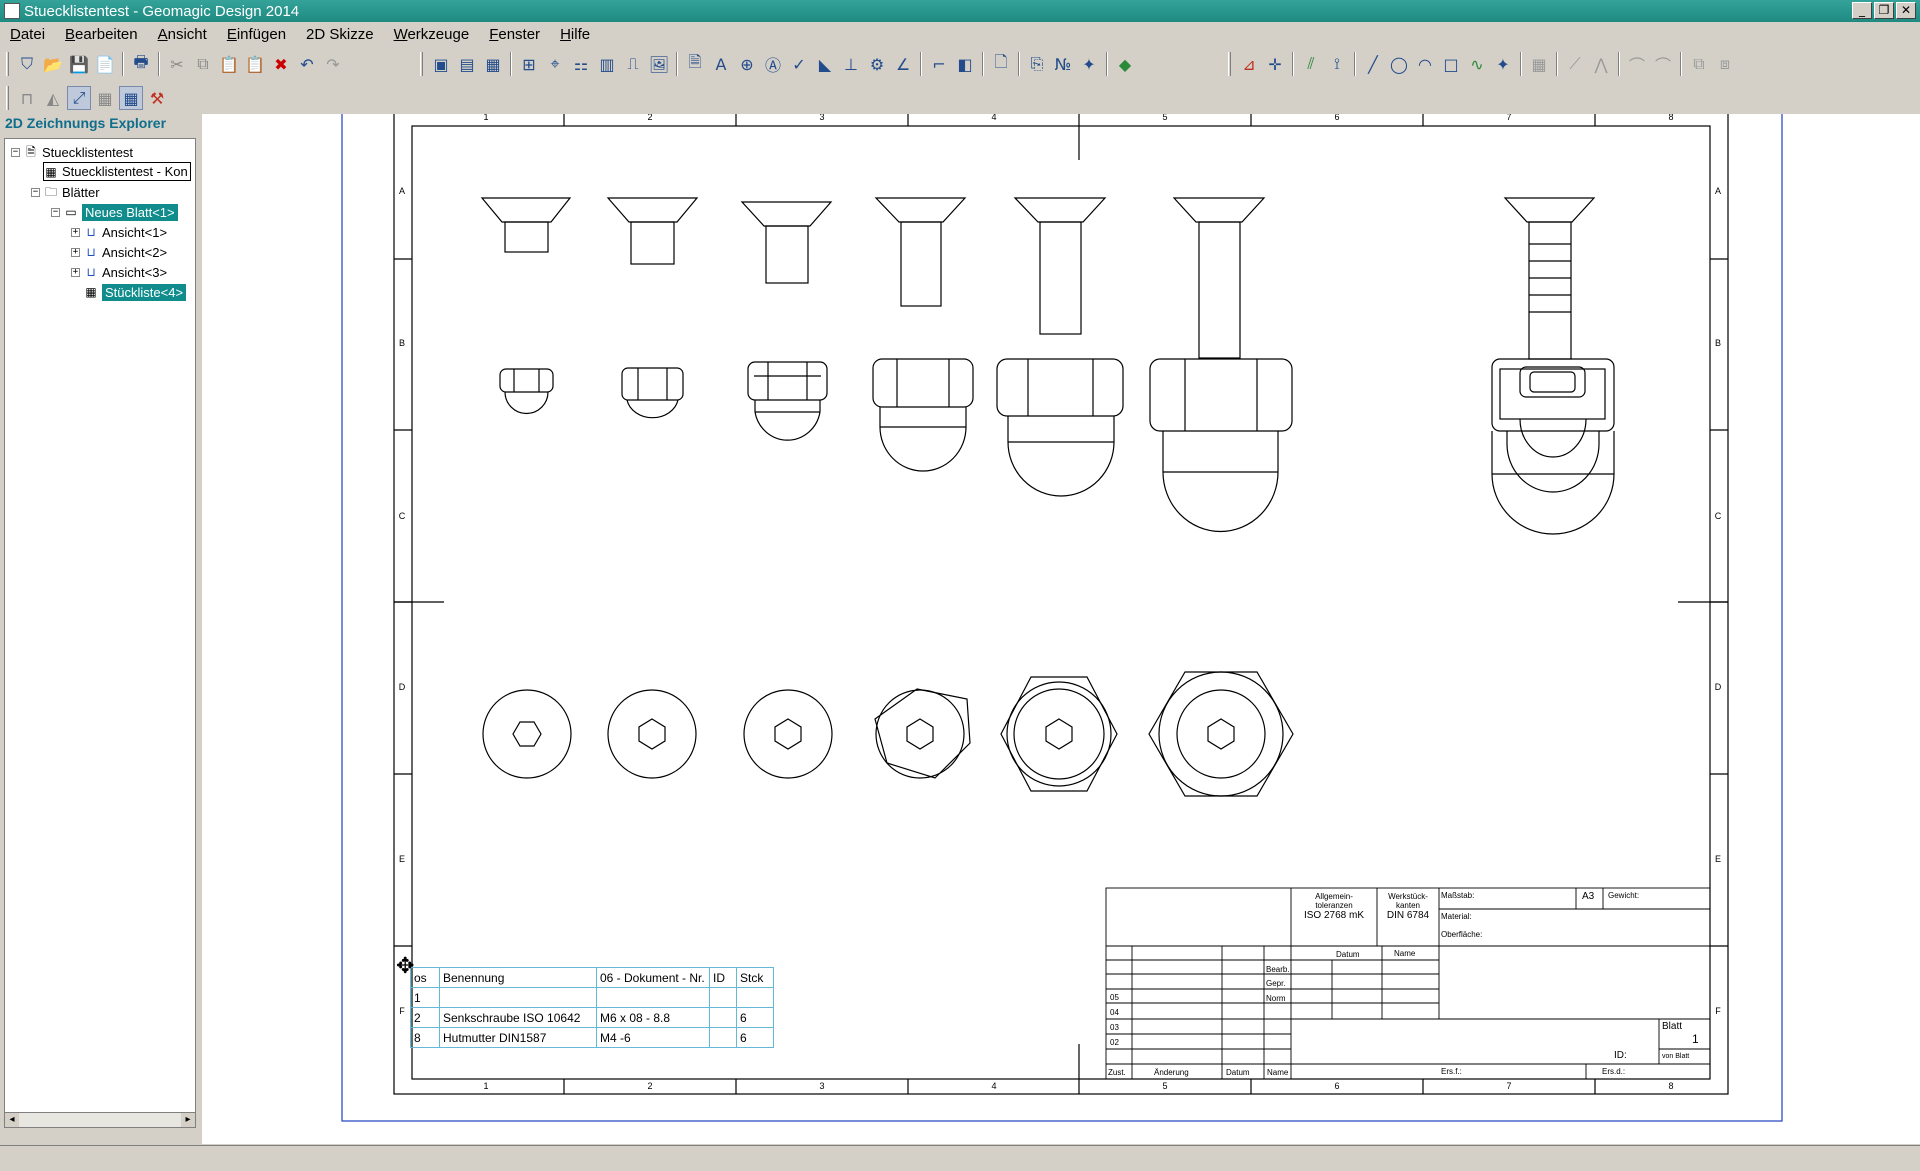 The height and width of the screenshot is (1171, 1920). Describe the element at coordinates (1539, 64) in the screenshot. I see `grid-icon: ▦` at that location.